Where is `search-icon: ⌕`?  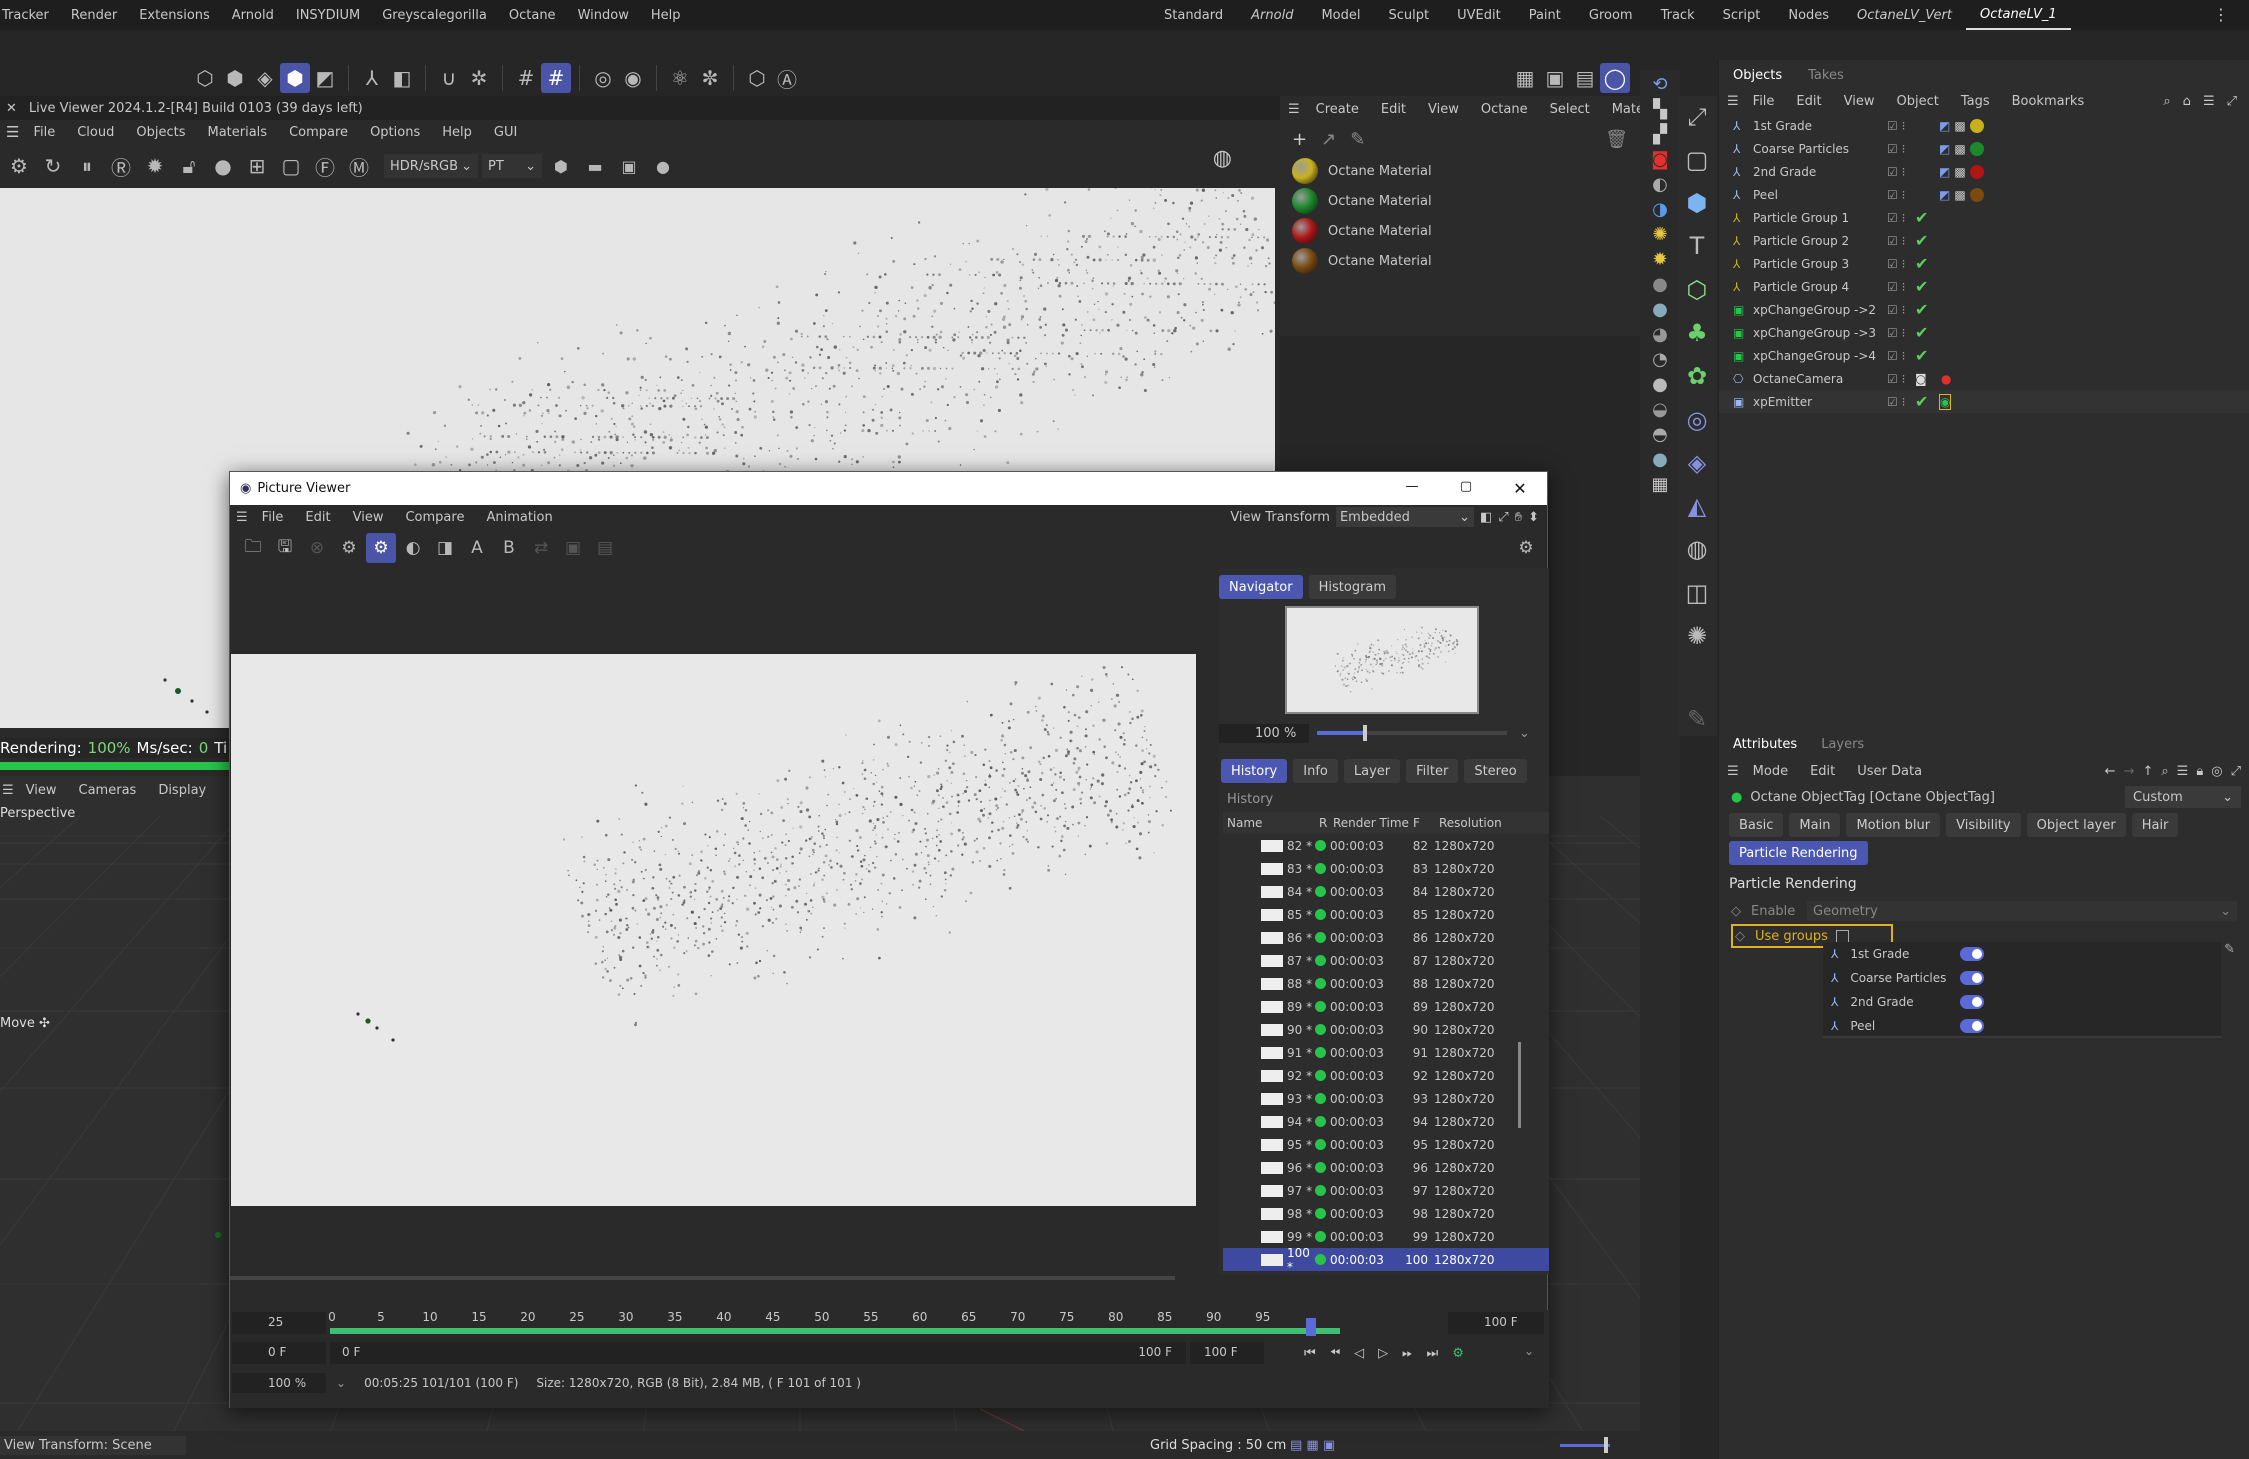
search-icon: ⌕ is located at coordinates (2164, 771).